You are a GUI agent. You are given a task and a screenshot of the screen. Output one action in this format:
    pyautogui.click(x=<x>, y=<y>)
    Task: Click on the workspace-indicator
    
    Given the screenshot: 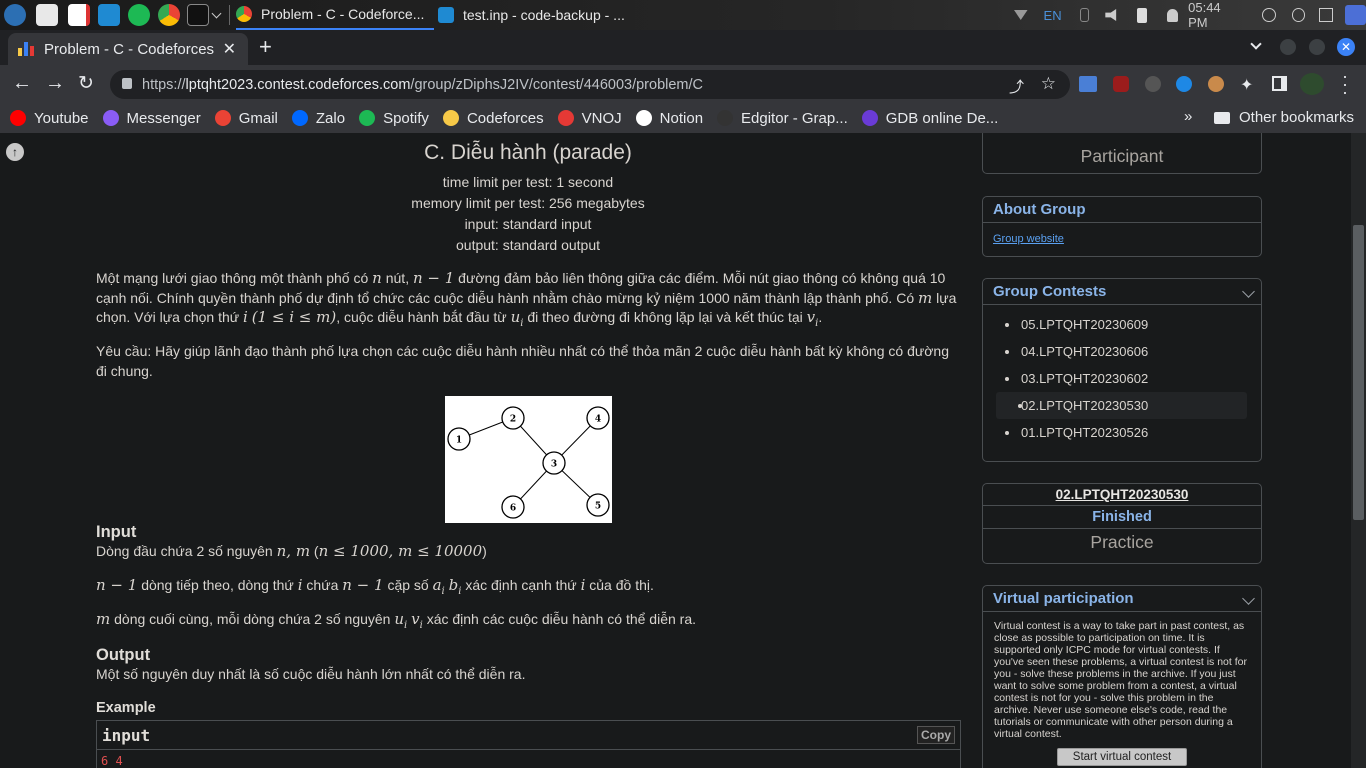 What is the action you would take?
    pyautogui.click(x=1355, y=15)
    